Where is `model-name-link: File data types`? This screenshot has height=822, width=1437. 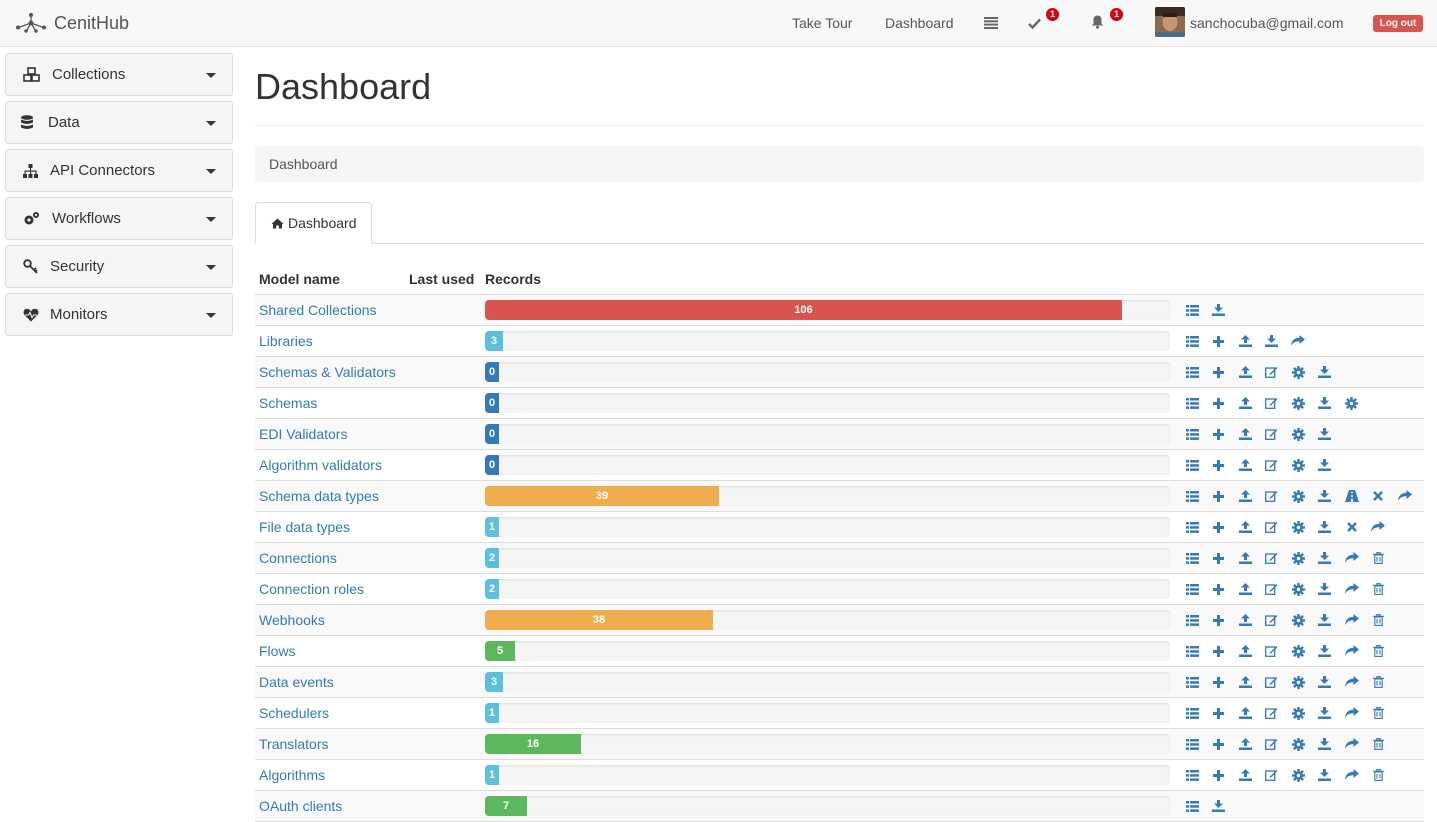
model-name-link: File data types is located at coordinates (304, 527).